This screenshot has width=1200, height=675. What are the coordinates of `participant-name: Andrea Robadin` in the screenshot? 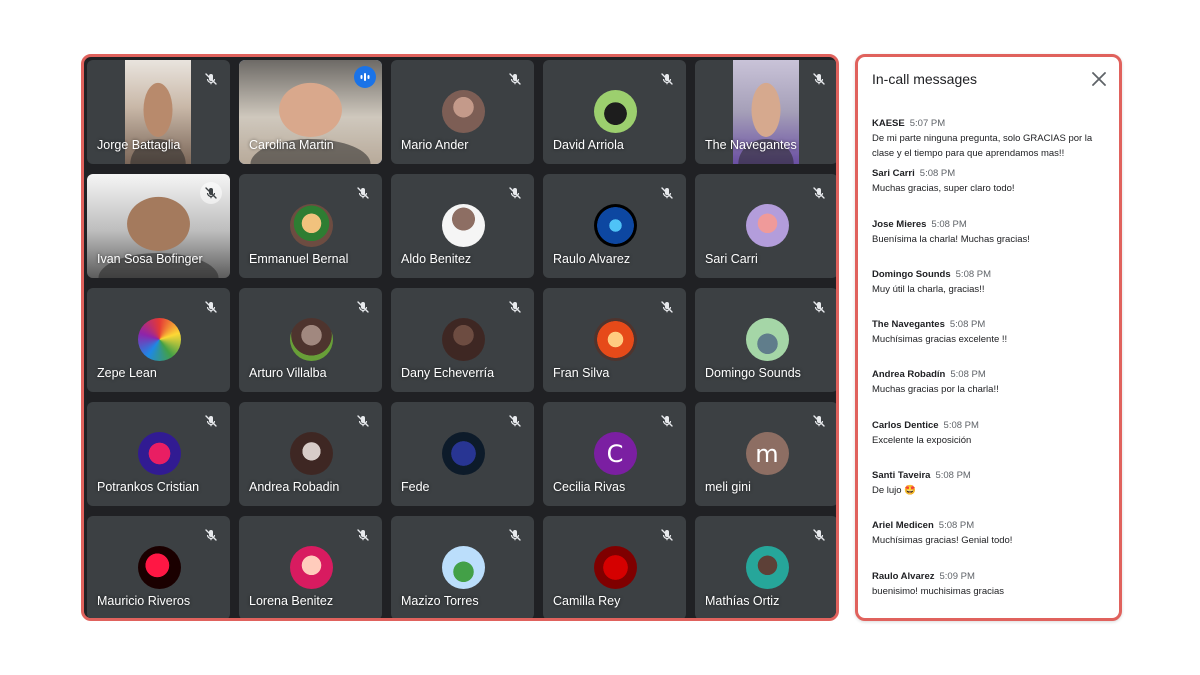 It's located at (294, 487).